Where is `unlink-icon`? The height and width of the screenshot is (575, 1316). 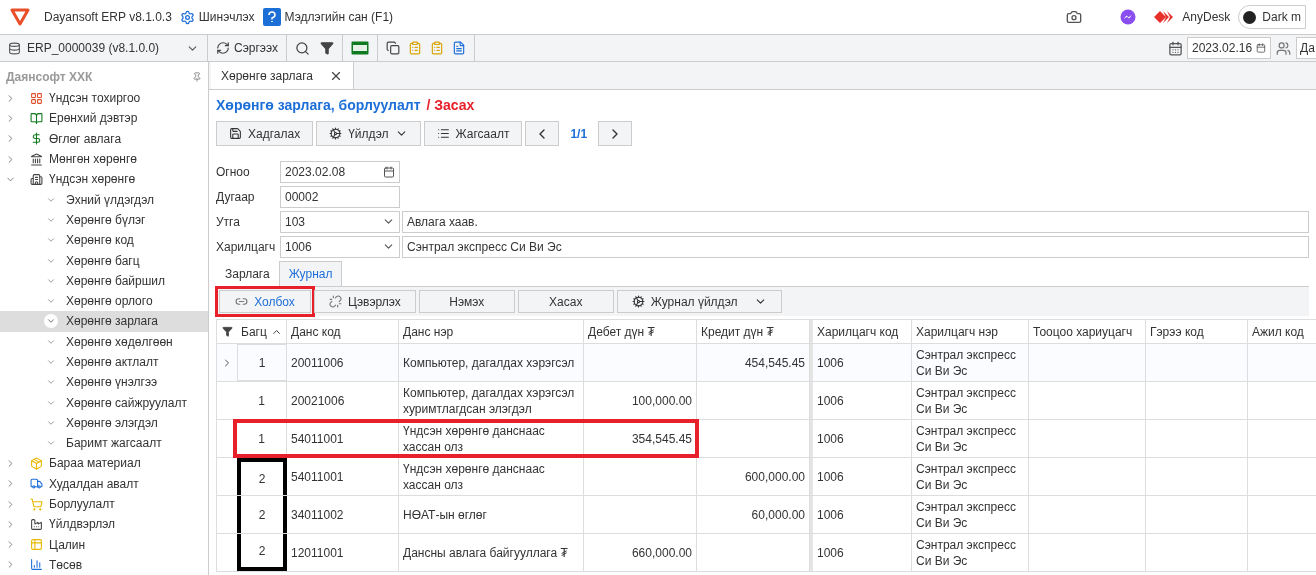 unlink-icon is located at coordinates (335, 301).